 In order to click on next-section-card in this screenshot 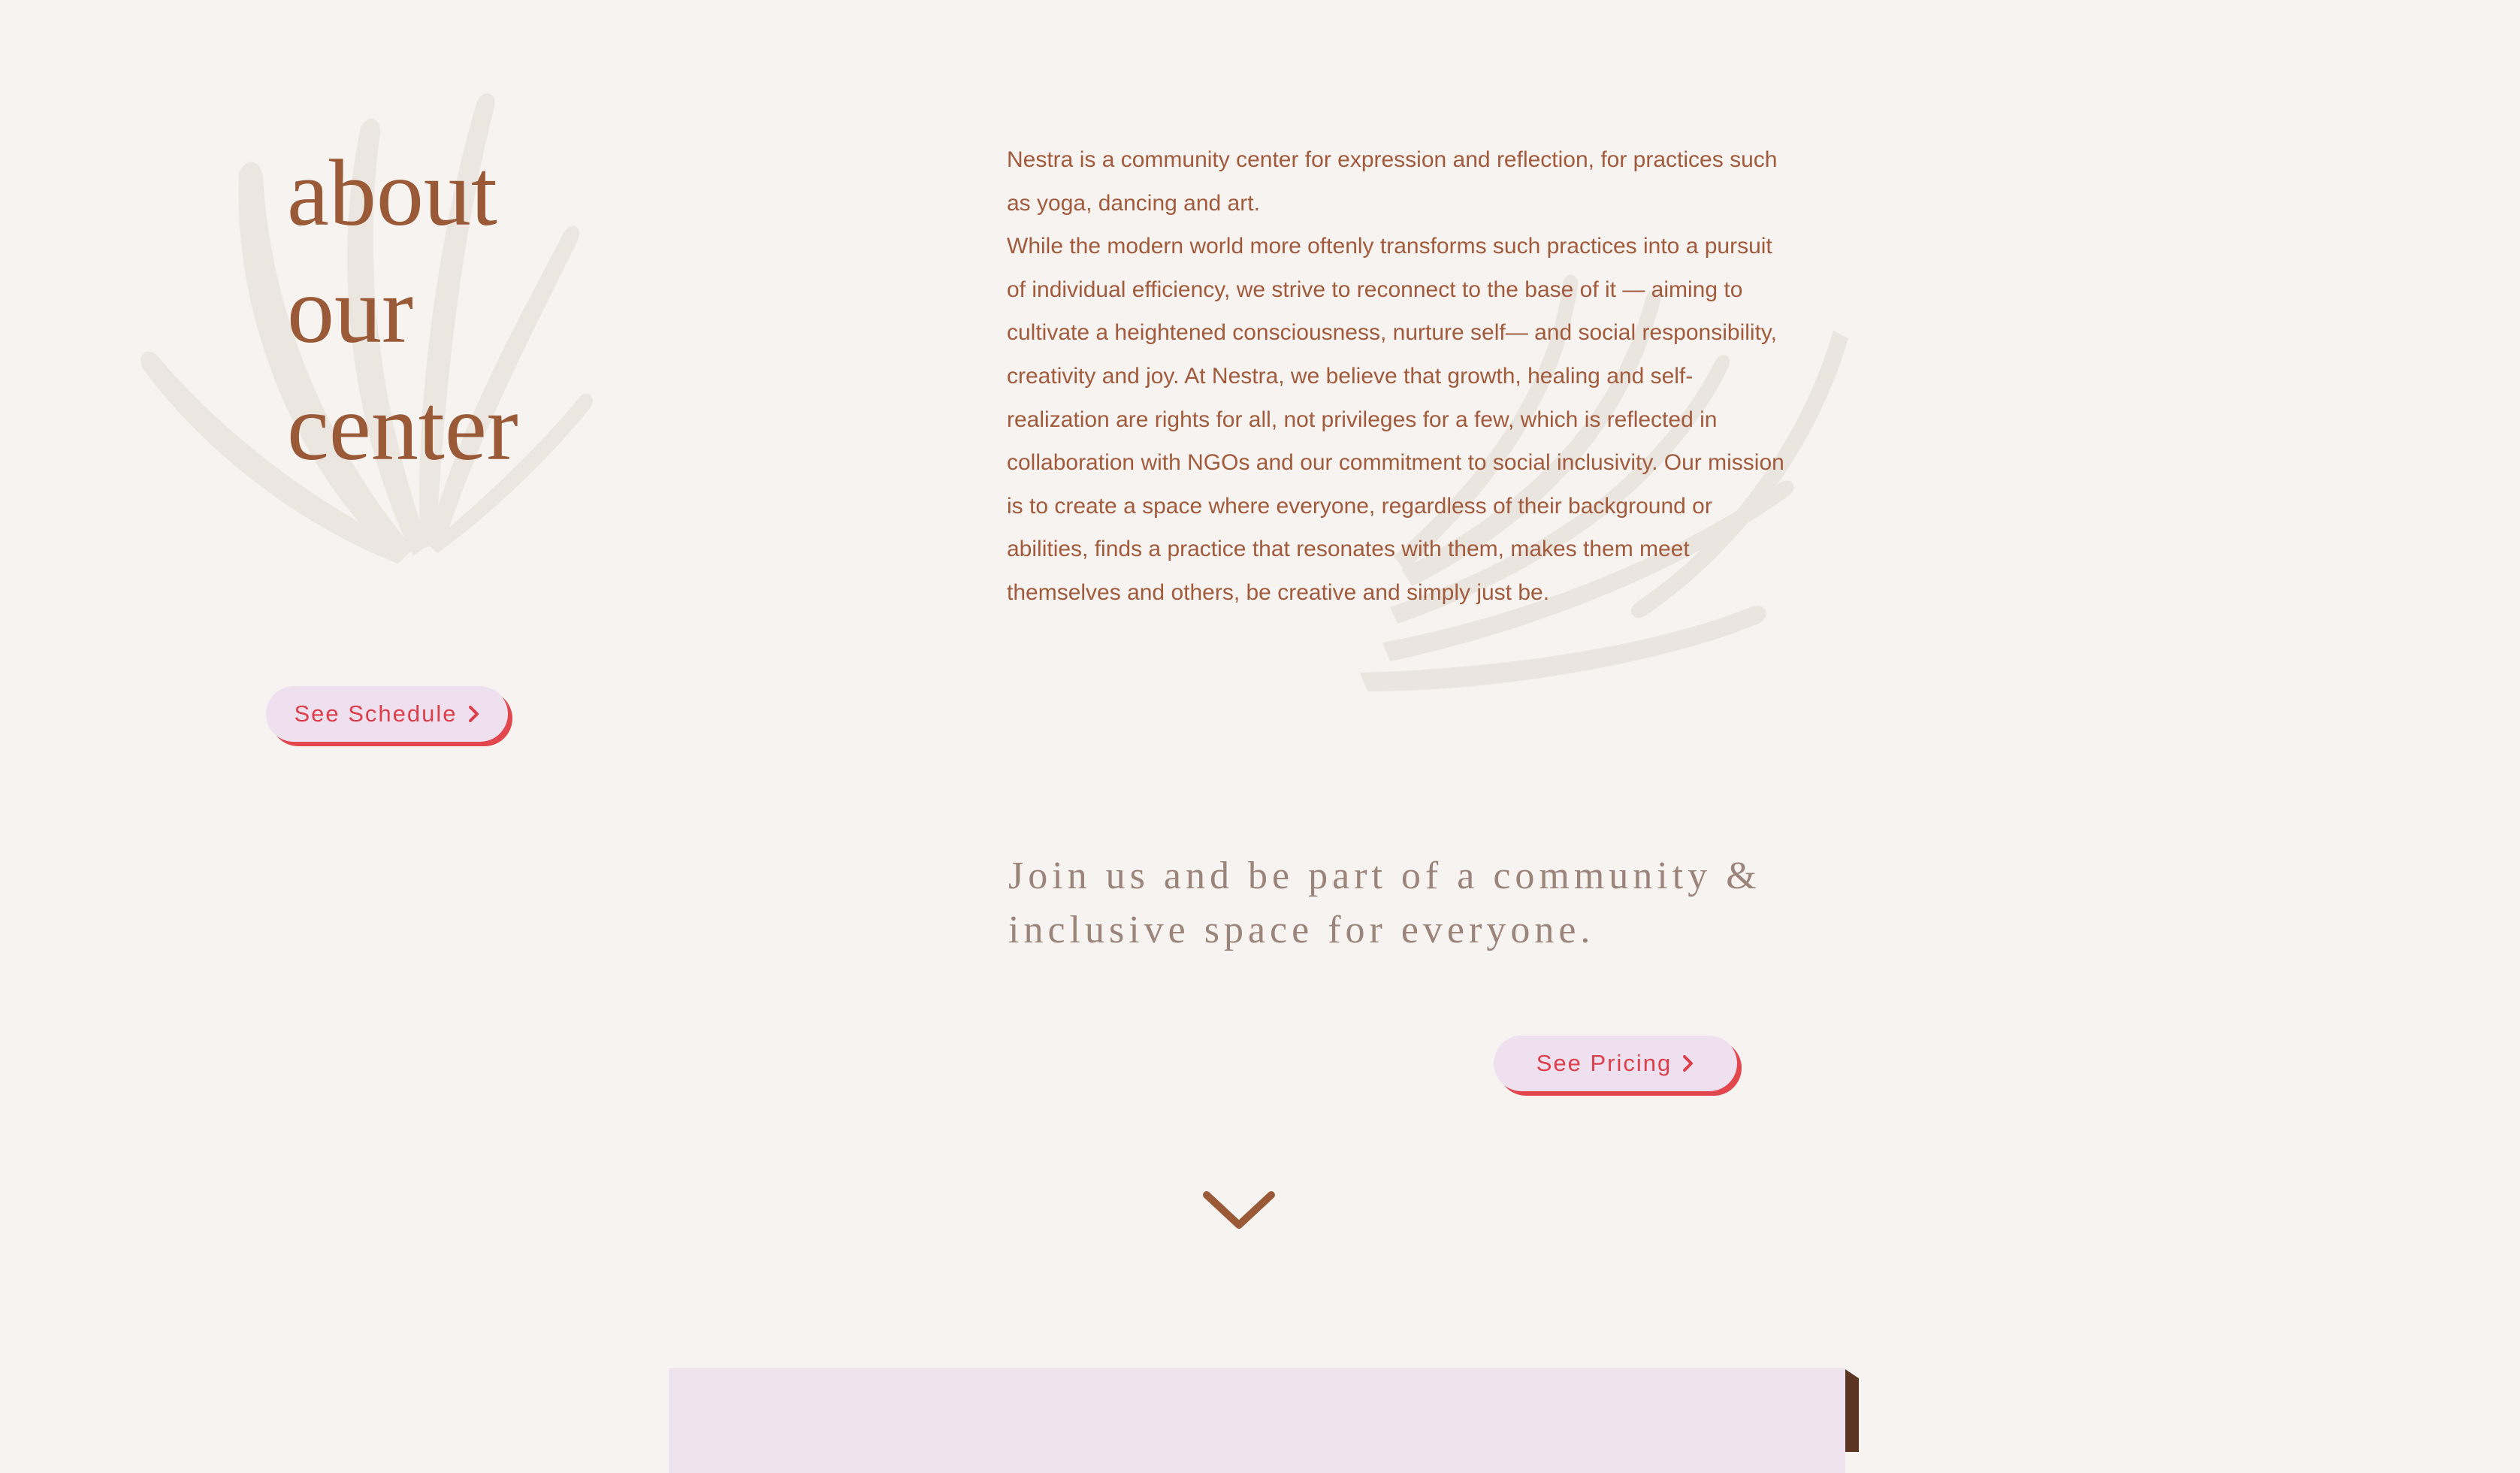, I will do `click(1257, 1420)`.